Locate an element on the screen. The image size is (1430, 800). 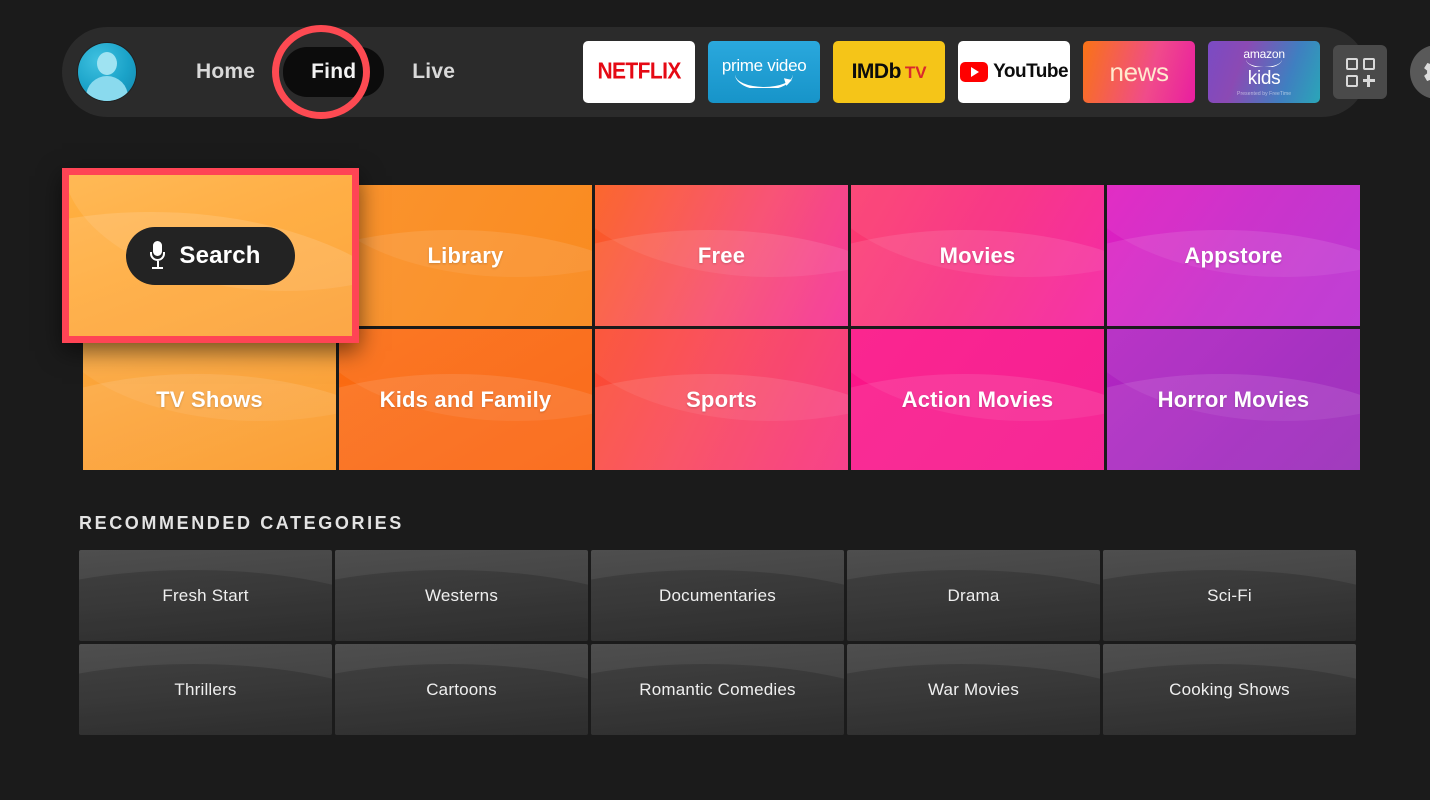
recommended-label: Sci-Fi is located at coordinates (1229, 595).